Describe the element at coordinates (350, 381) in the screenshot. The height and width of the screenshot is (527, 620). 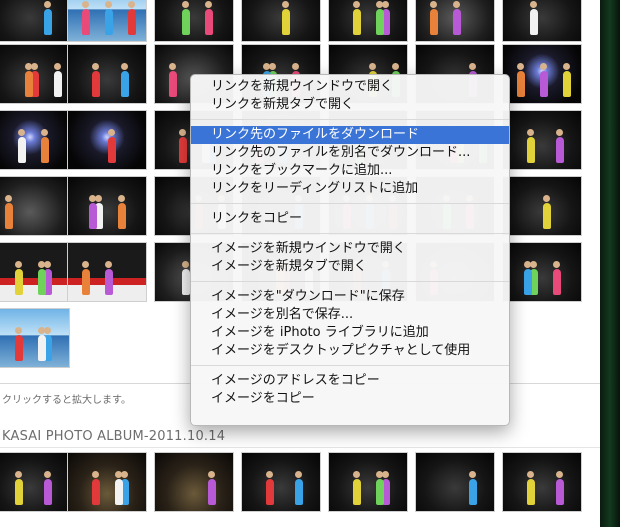
I see `menu-item: イメージのアドレスをコピー` at that location.